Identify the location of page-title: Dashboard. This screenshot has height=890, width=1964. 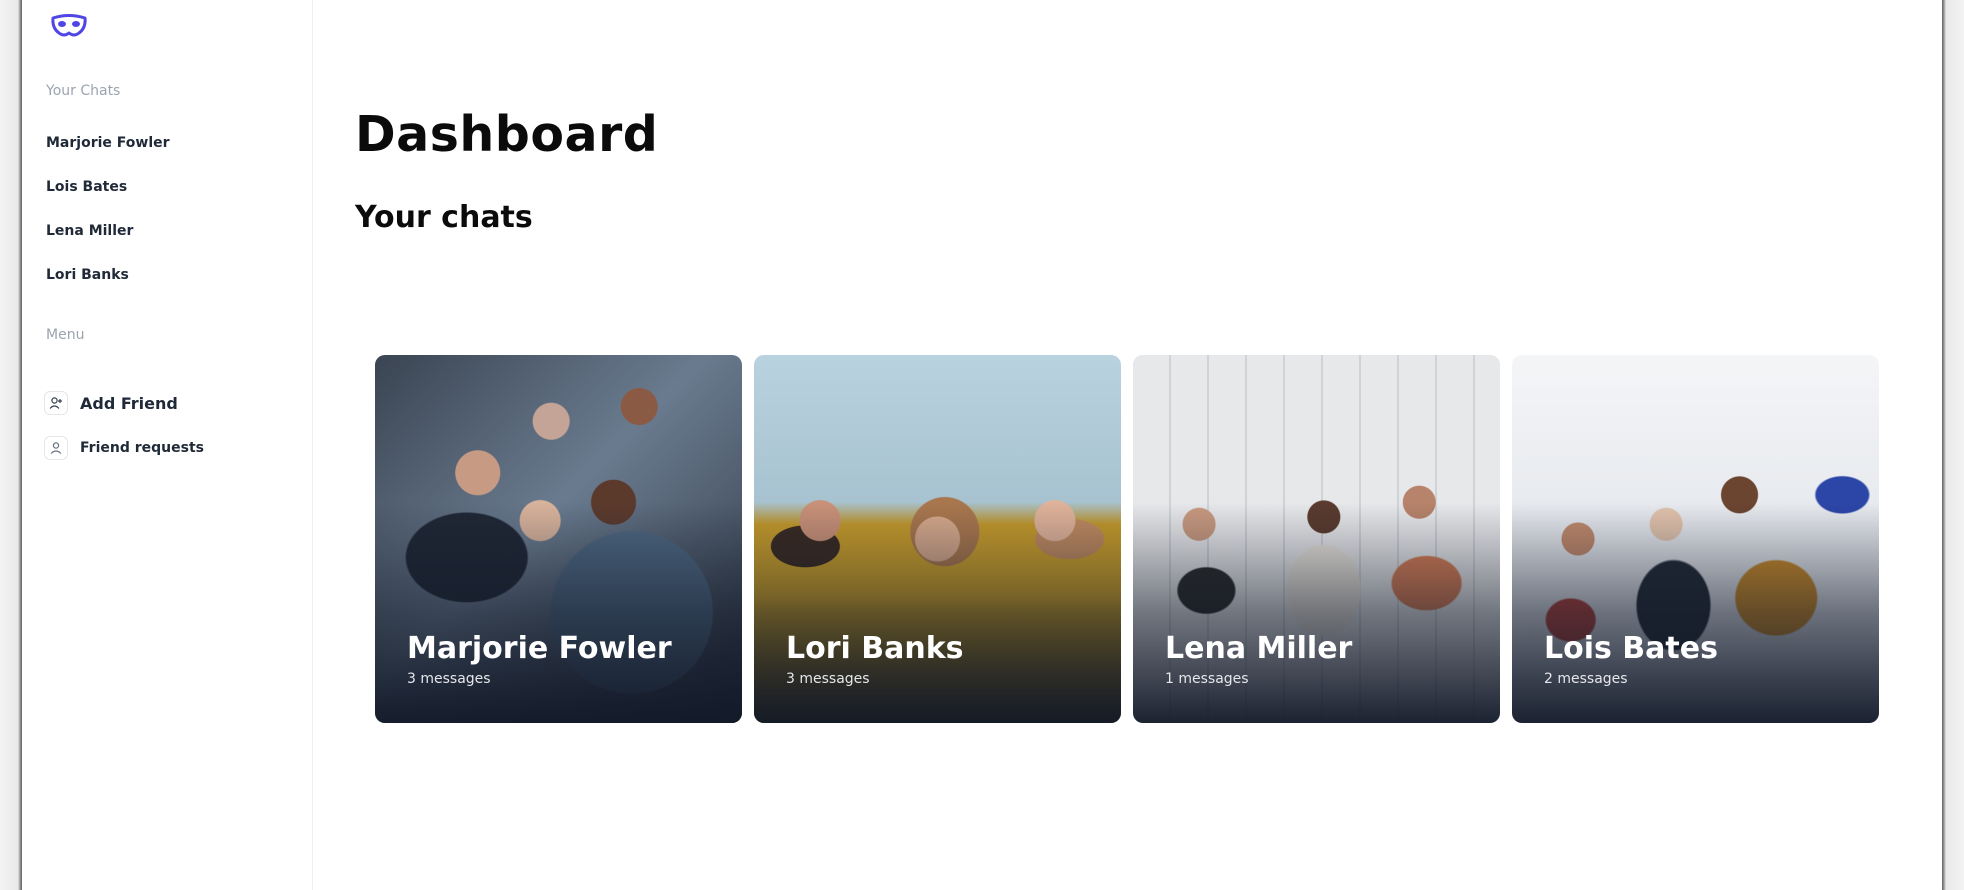
(507, 134).